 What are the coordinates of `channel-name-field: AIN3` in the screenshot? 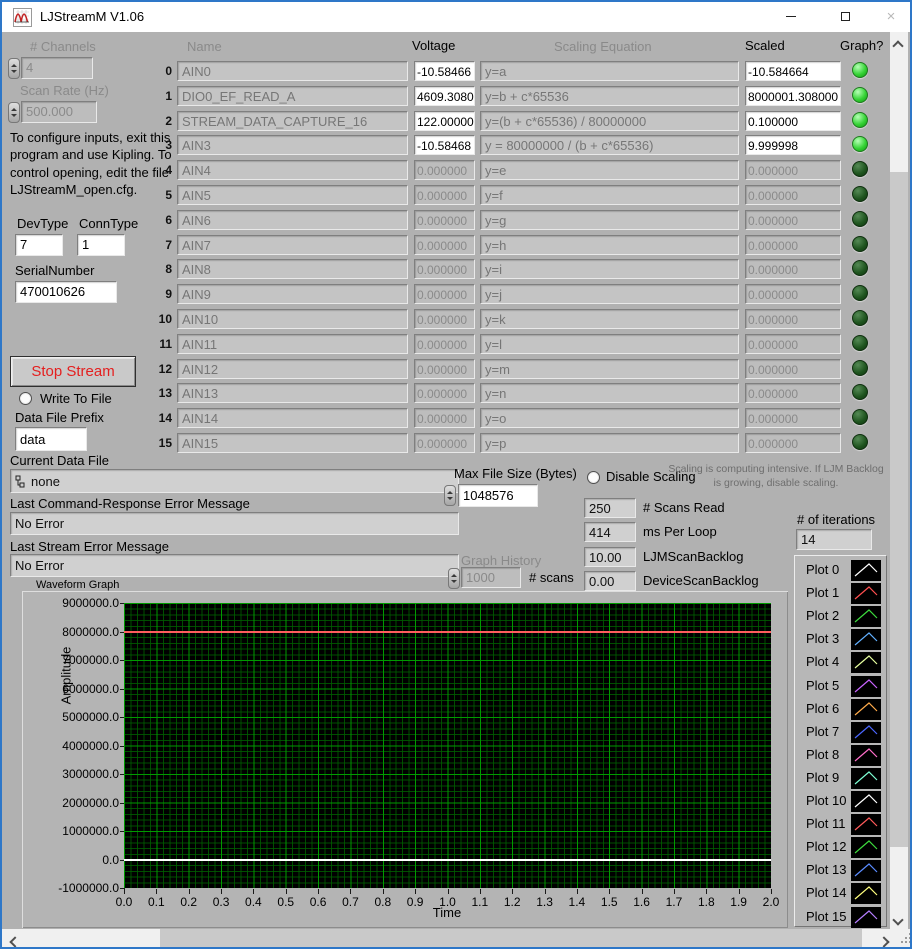 It's located at (292, 145).